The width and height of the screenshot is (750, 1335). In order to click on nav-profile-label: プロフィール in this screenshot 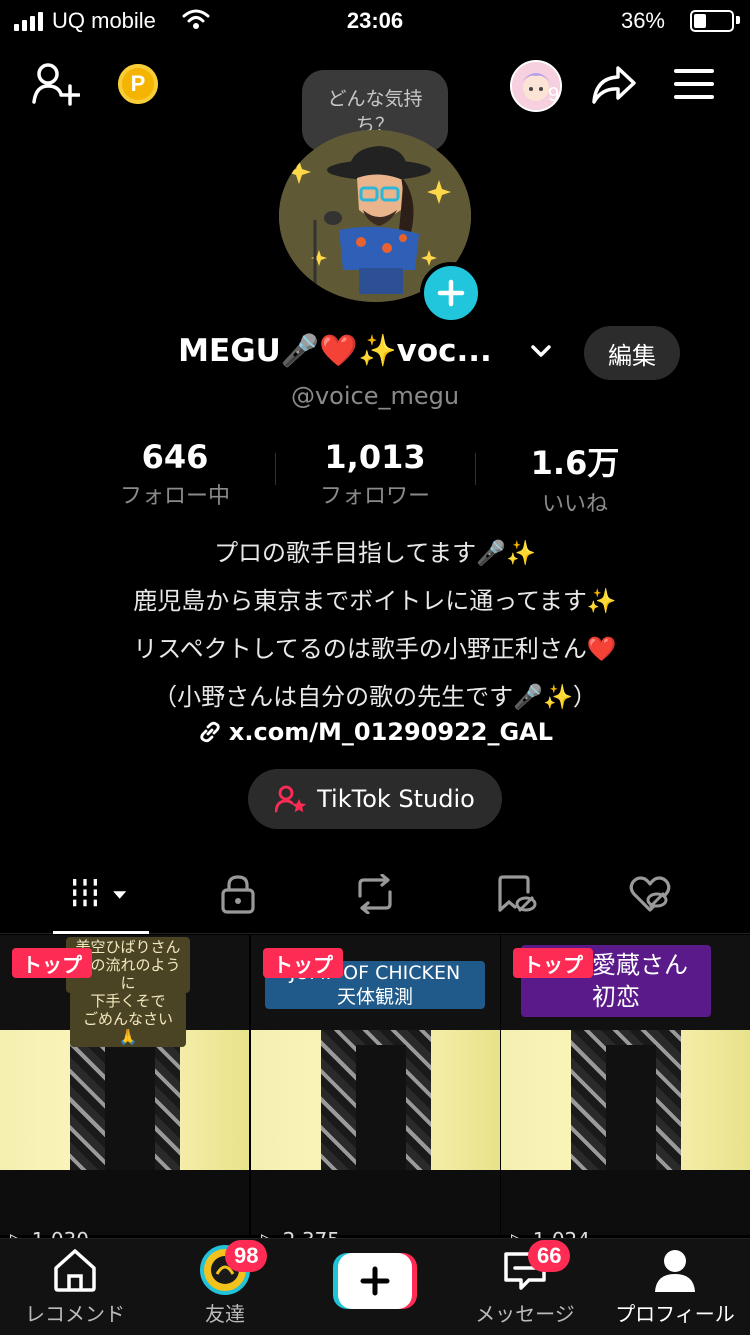, I will do `click(675, 1314)`.